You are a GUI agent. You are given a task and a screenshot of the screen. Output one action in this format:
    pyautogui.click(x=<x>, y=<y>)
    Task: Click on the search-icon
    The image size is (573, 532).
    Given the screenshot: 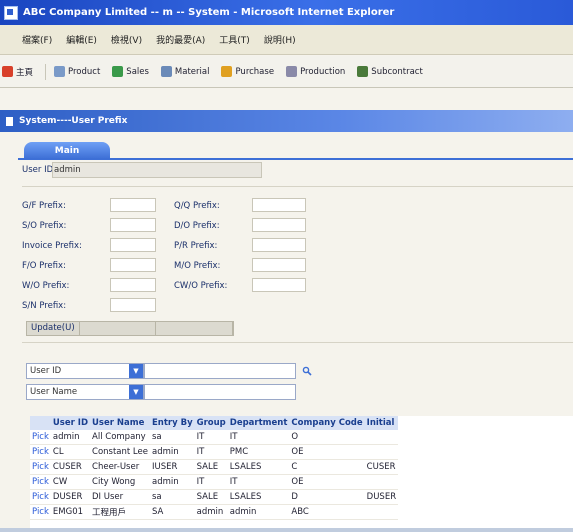 What is the action you would take?
    pyautogui.click(x=307, y=371)
    